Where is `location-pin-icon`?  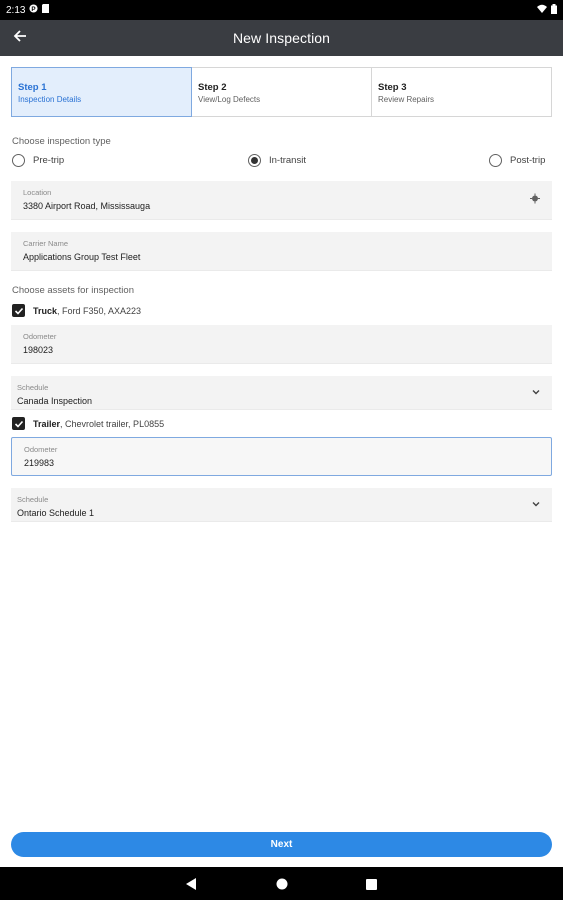
location-pin-icon is located at coordinates (535, 200).